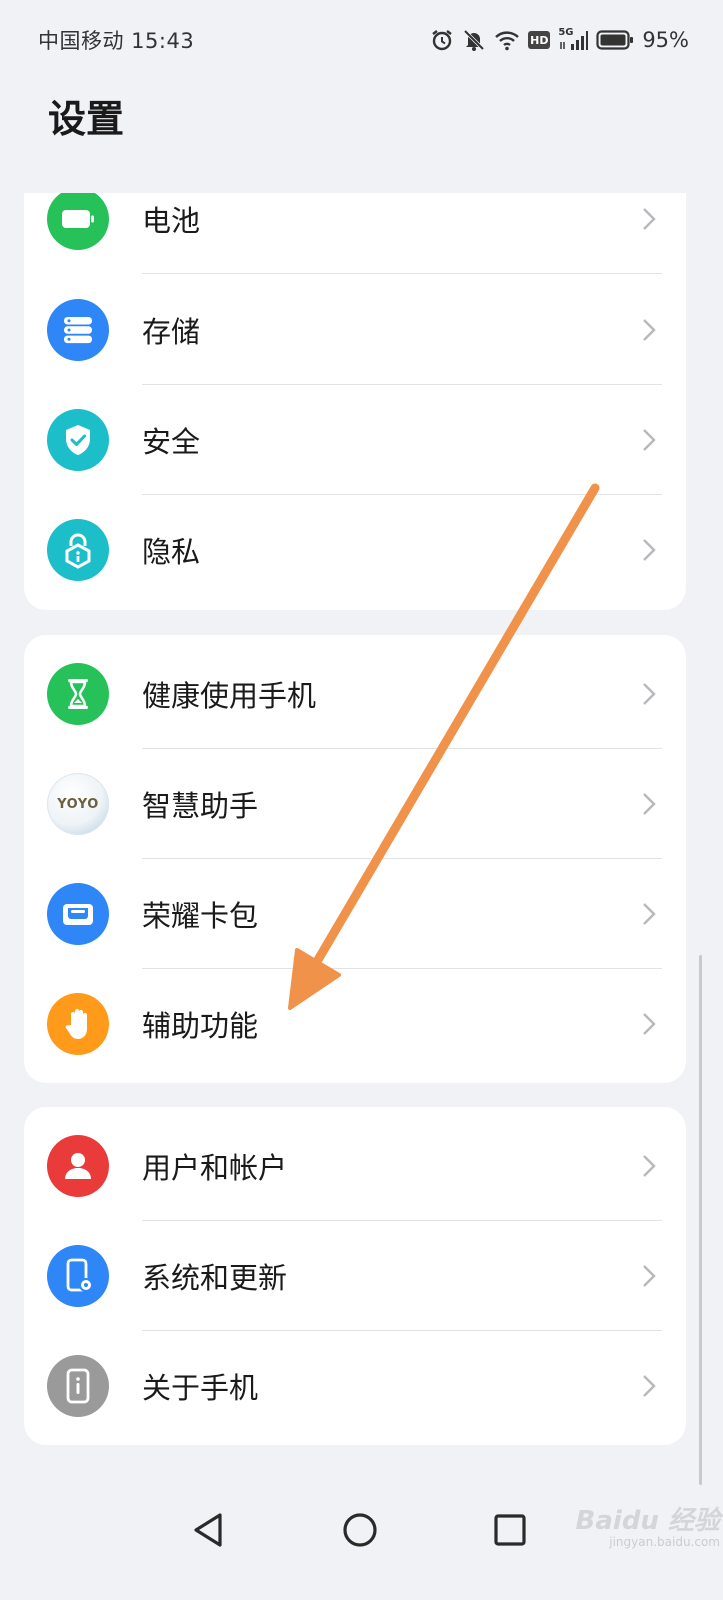 This screenshot has width=723, height=1600. I want to click on settings-item-security: 安全, so click(355, 440).